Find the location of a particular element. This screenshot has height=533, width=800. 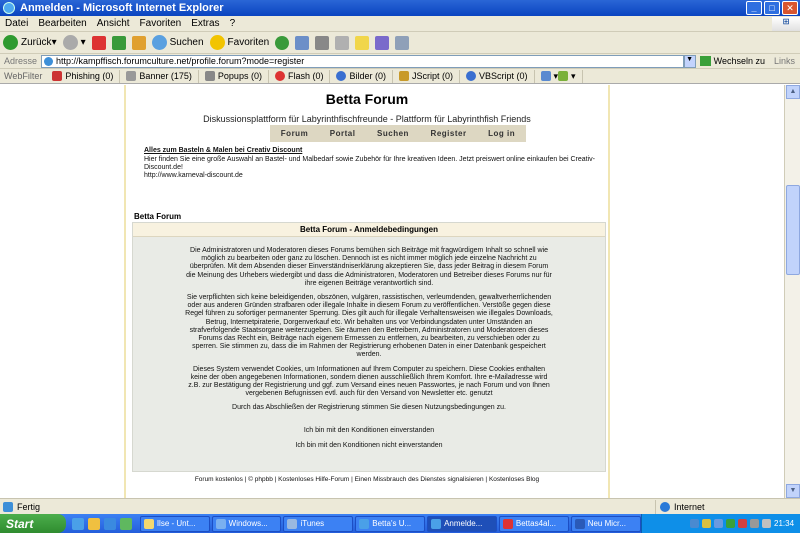

back-button: Zurück ▾ is located at coordinates (30, 43).